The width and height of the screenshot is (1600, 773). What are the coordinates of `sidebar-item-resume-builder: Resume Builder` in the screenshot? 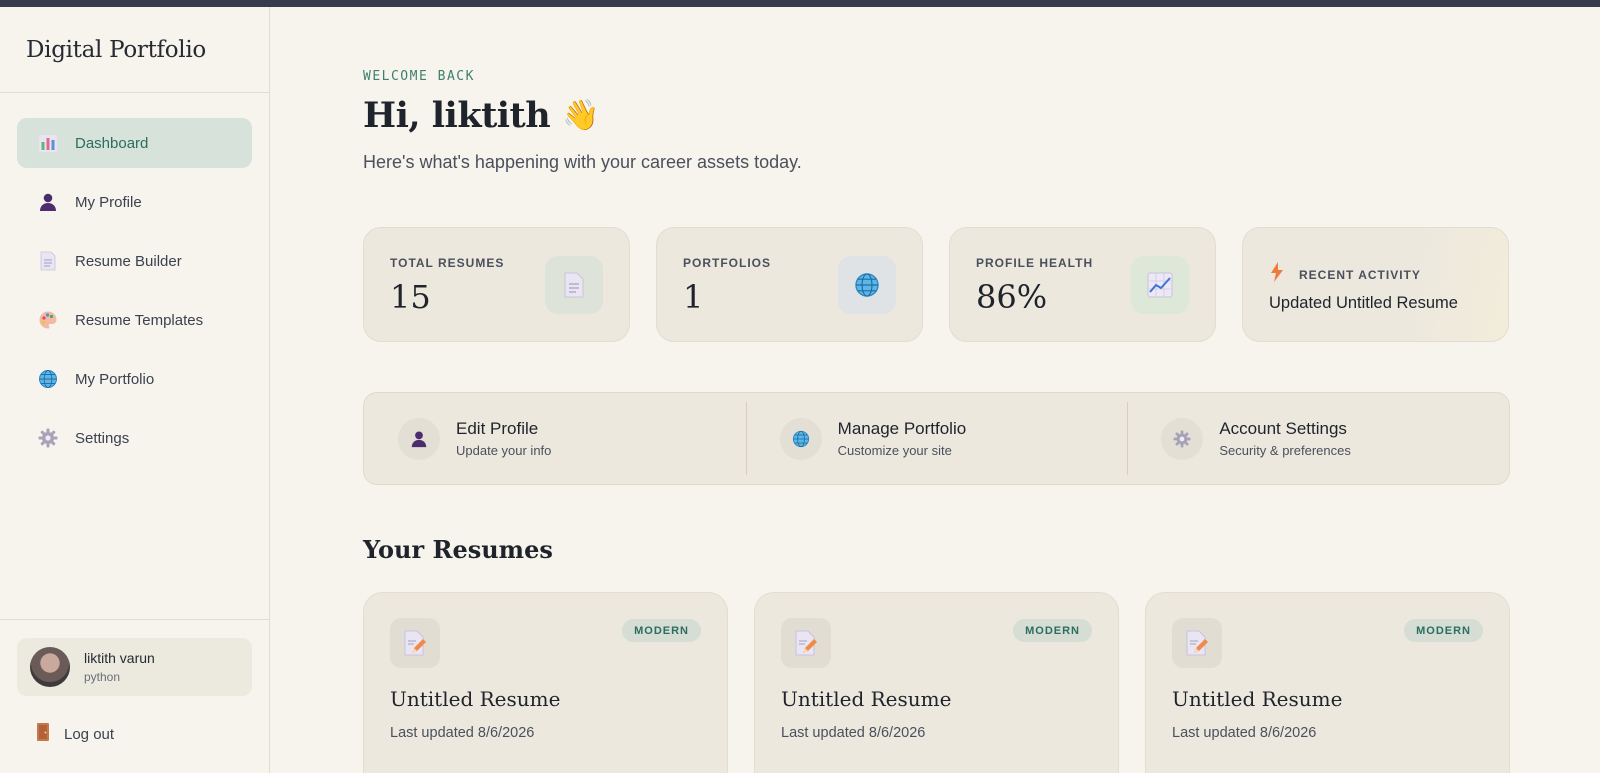 It's located at (134, 261).